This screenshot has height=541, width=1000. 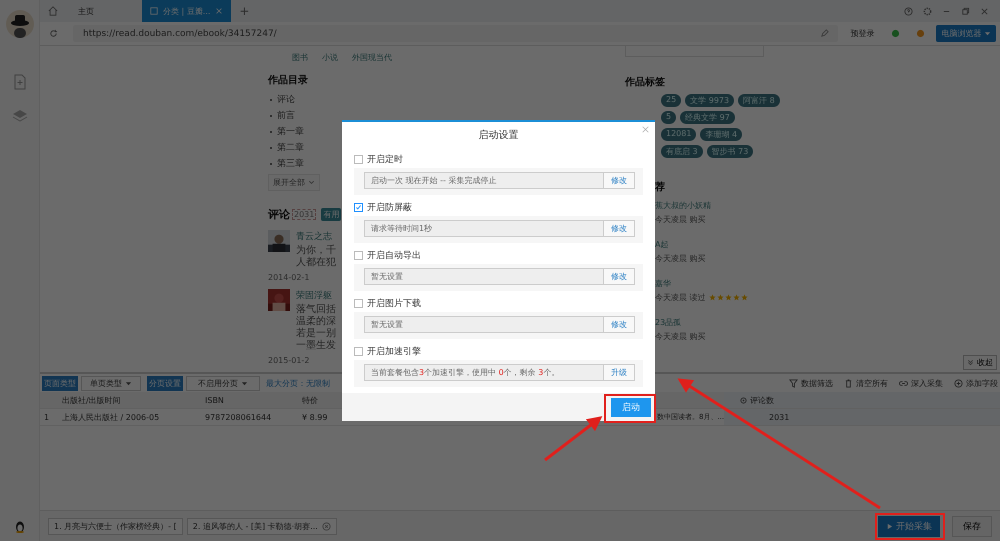 What do you see at coordinates (314, 295) in the screenshot?
I see `commenter-name: 荣固浮躯` at bounding box center [314, 295].